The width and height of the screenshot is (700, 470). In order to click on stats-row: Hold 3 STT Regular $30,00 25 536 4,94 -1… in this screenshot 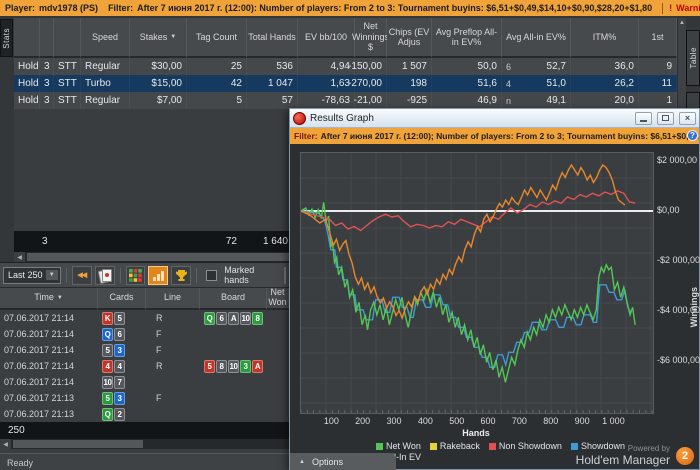, I will do `click(345, 66)`.